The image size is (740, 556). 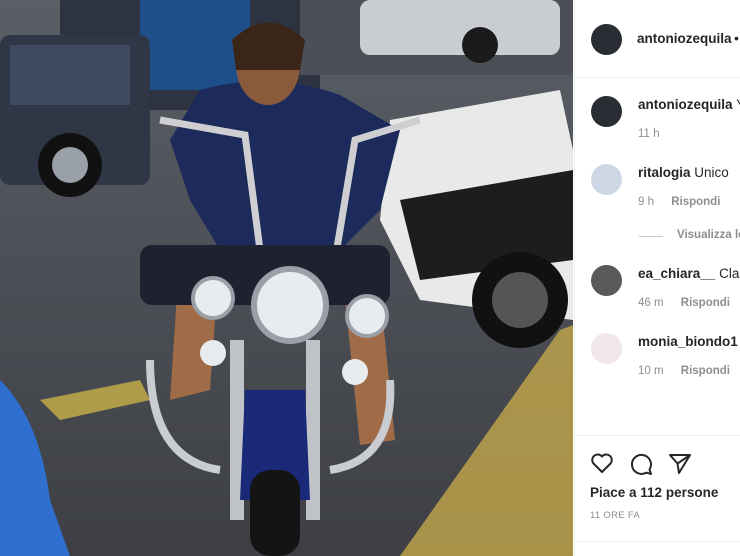 I want to click on comment-row: monia_biondo1 -, so click(x=689, y=341).